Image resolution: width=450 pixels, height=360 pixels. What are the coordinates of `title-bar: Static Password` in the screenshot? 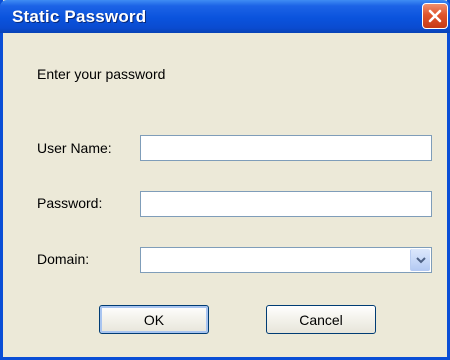 It's located at (225, 16).